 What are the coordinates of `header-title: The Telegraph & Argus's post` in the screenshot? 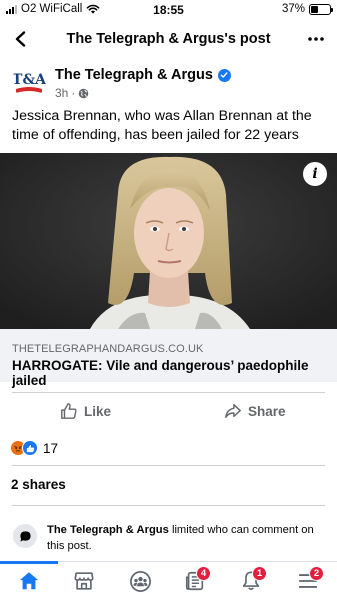 It's located at (168, 39).